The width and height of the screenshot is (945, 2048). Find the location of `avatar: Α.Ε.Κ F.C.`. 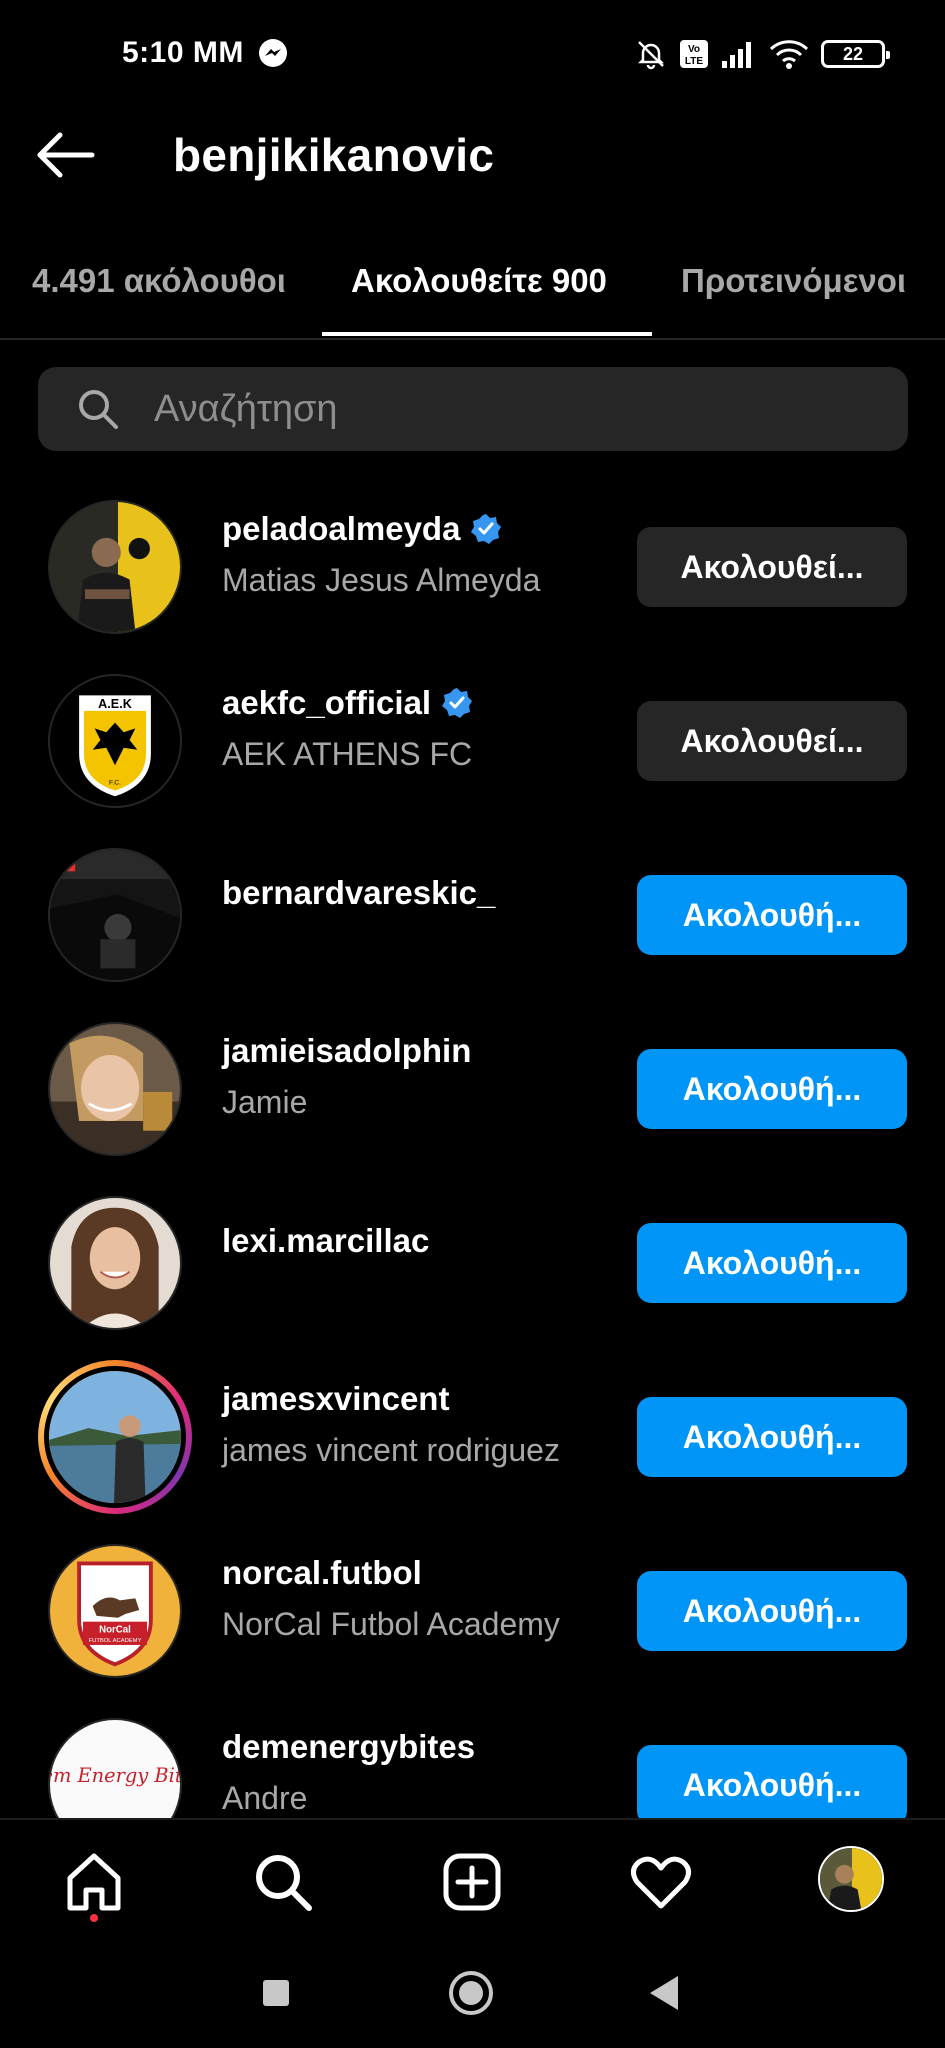

avatar: Α.Ε.Κ F.C. is located at coordinates (115, 741).